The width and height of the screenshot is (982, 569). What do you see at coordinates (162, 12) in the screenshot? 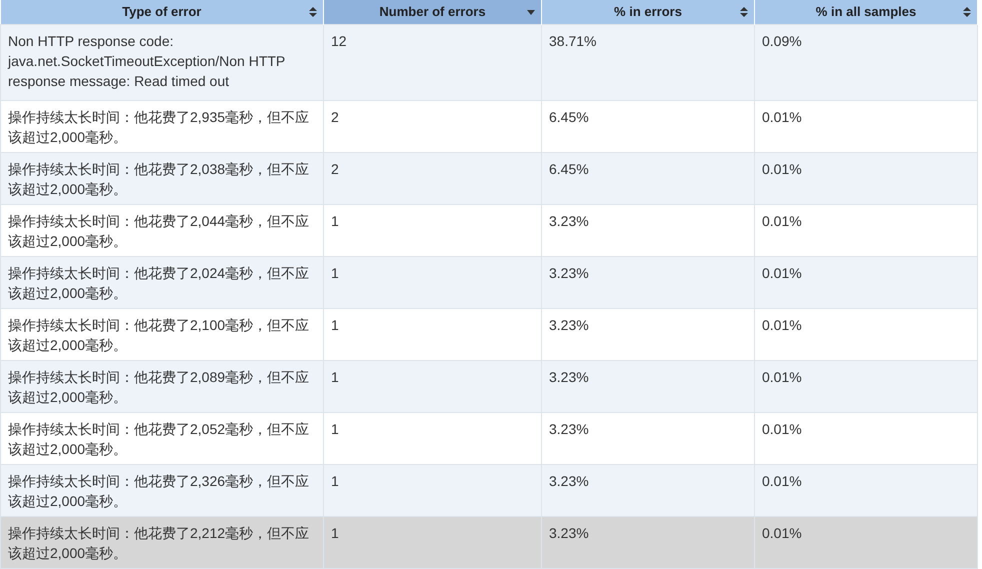
I see `column-header: Type of error` at bounding box center [162, 12].